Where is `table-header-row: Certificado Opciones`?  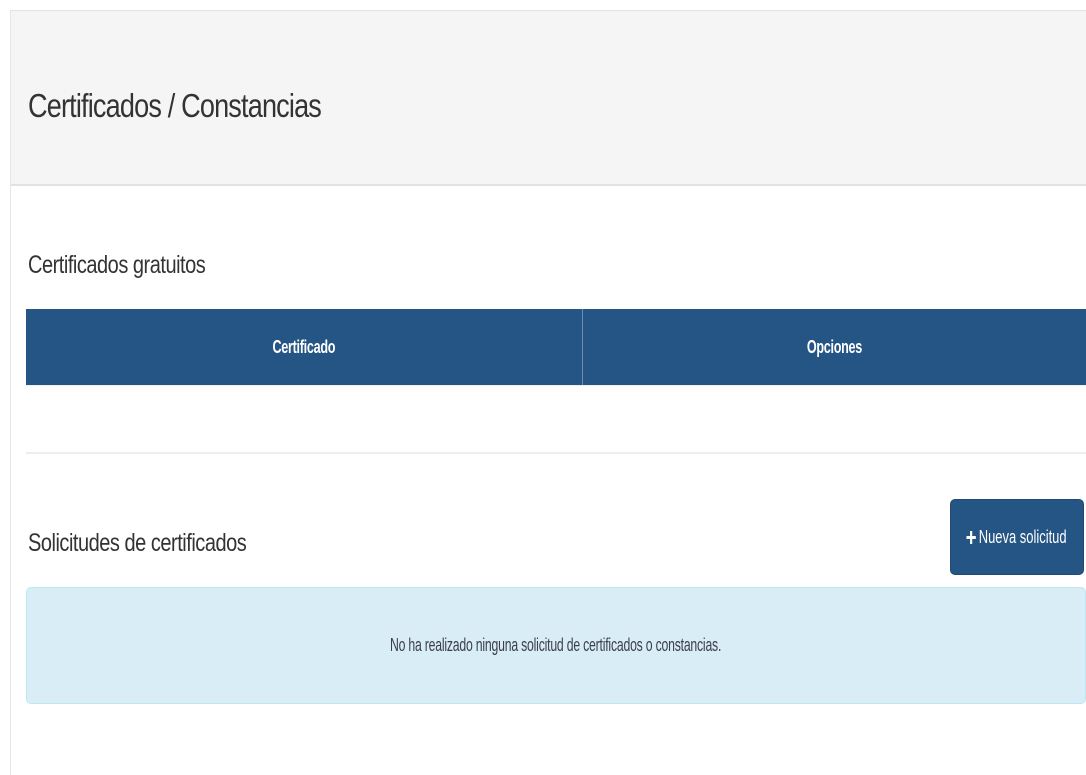 table-header-row: Certificado Opciones is located at coordinates (556, 347).